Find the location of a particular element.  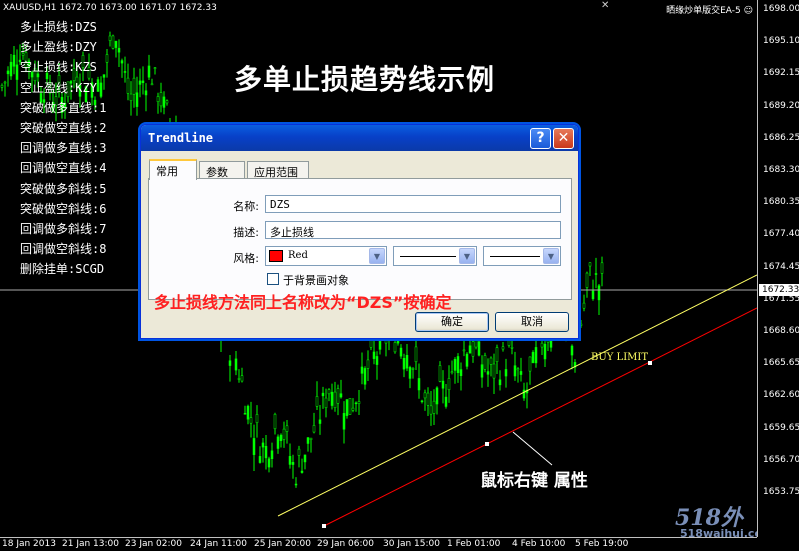

chart-close-icon: ✕ is located at coordinates (605, 5).